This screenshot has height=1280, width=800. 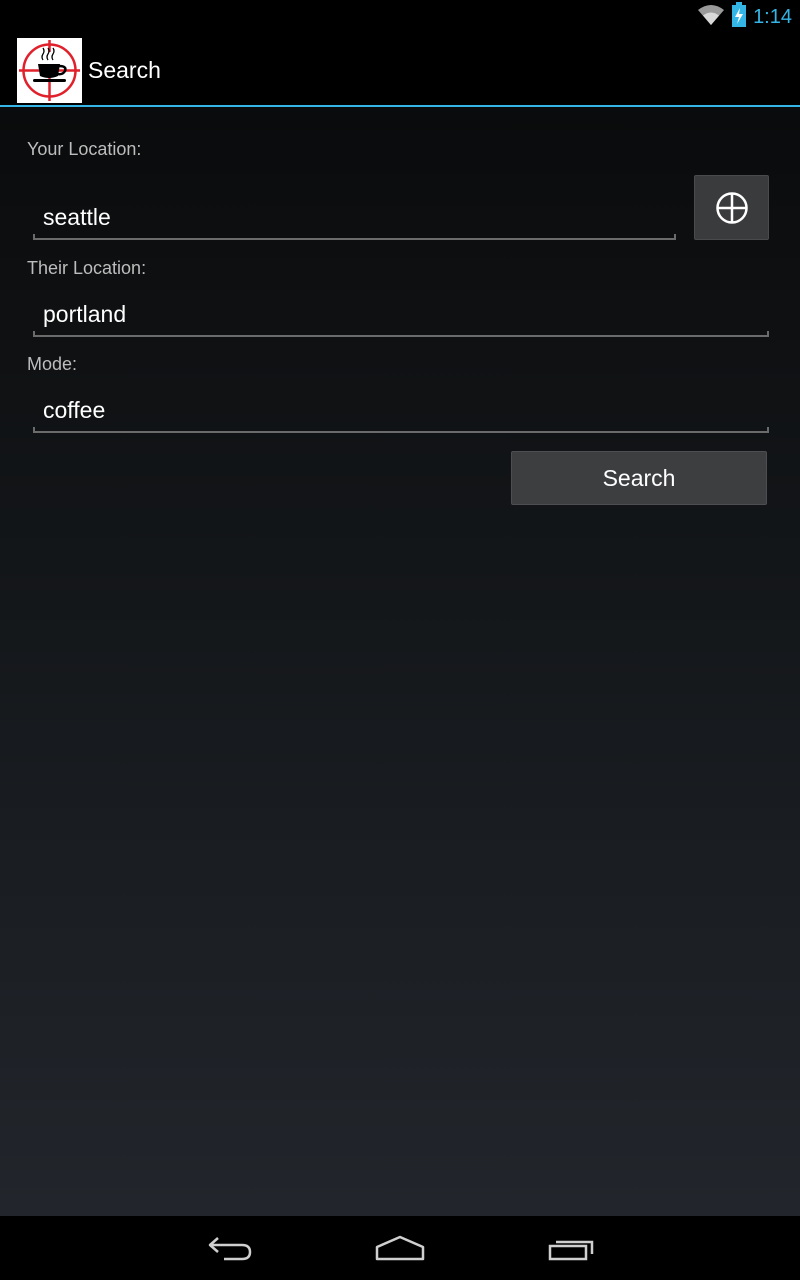 I want to click on mode-field: coffee, so click(x=401, y=409).